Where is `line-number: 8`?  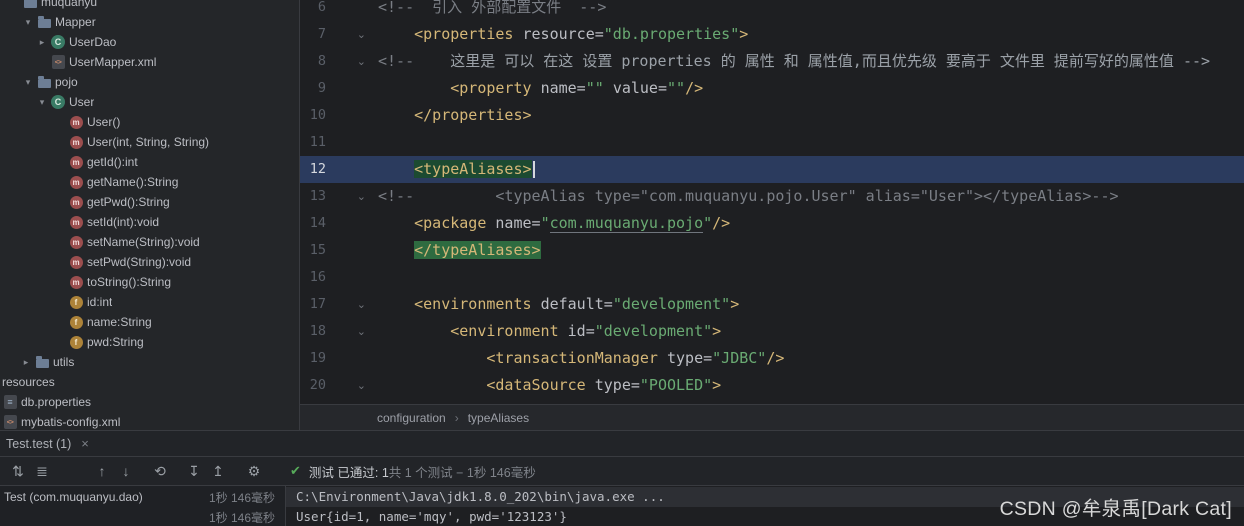 line-number: 8 is located at coordinates (321, 61).